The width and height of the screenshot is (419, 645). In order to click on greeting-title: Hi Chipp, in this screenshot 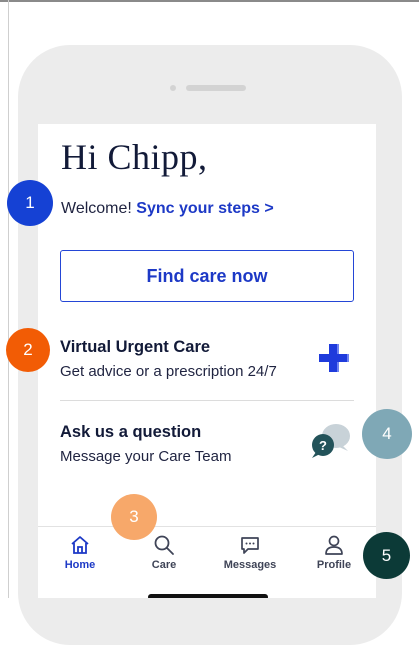, I will do `click(134, 157)`.